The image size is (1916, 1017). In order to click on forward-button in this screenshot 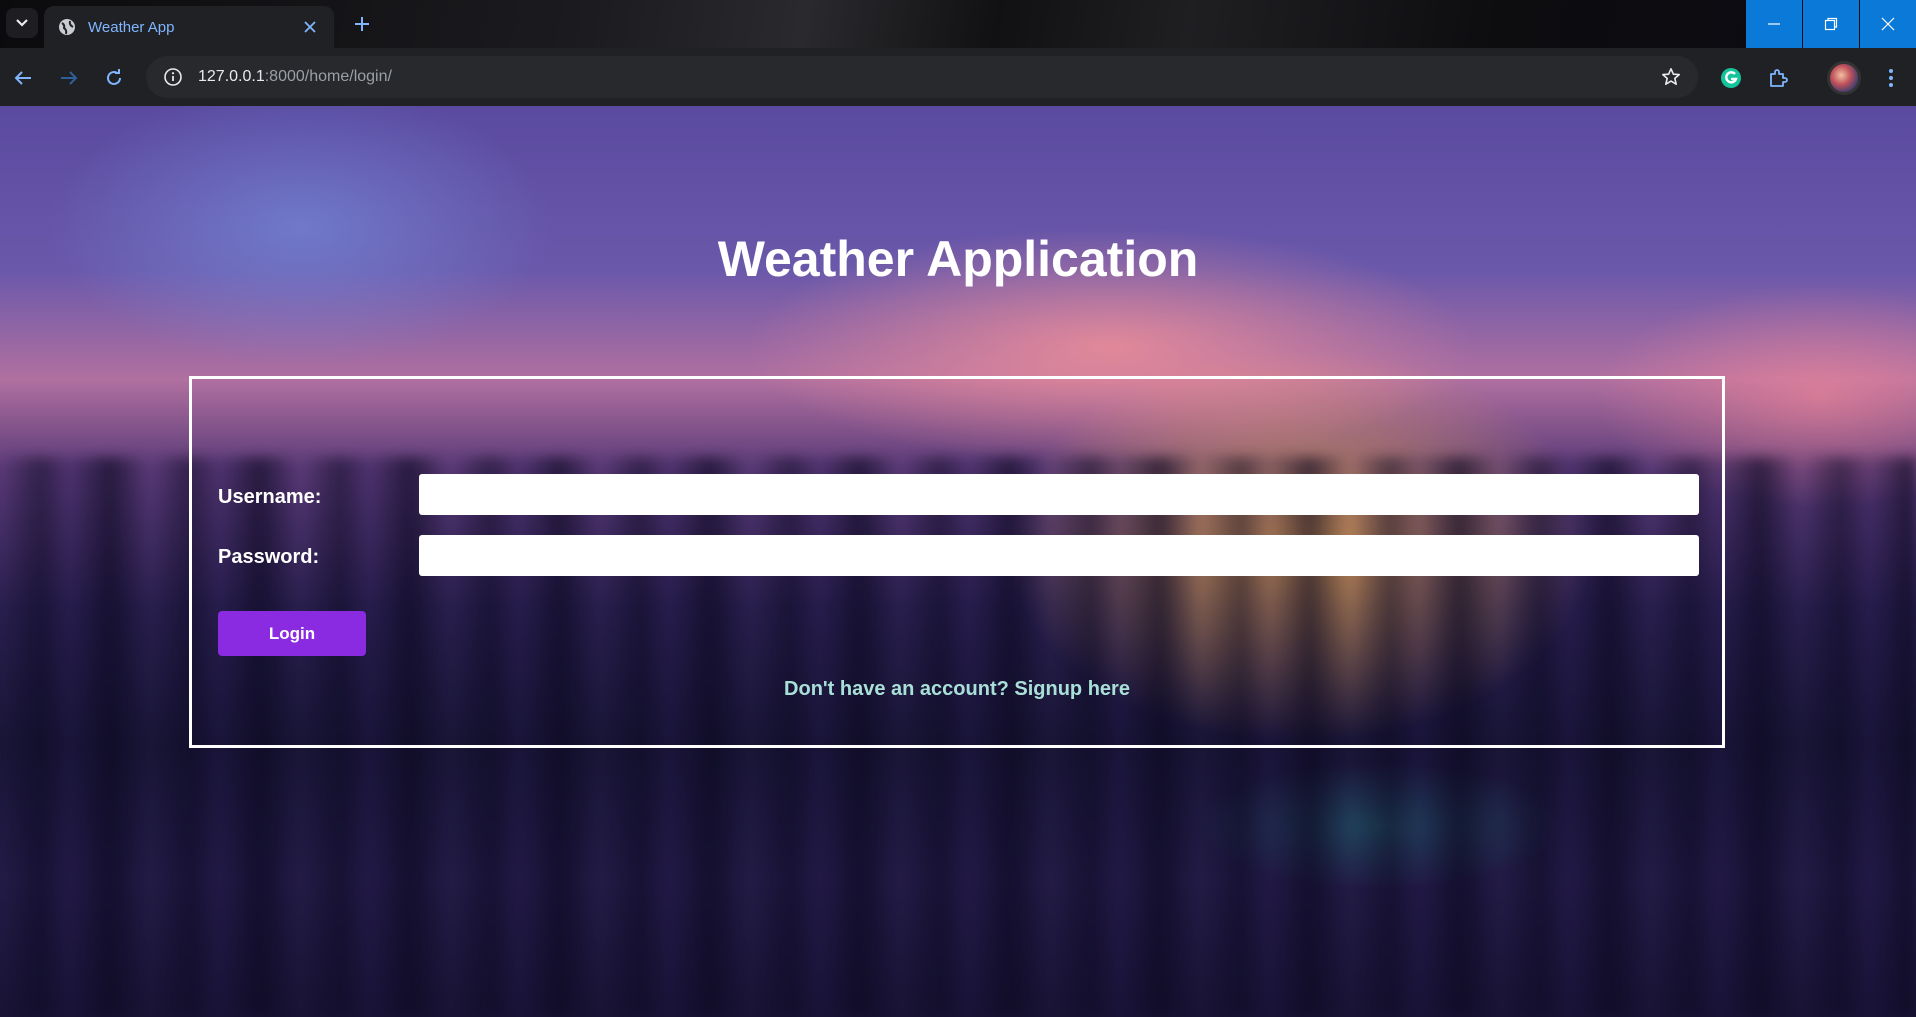, I will do `click(69, 78)`.